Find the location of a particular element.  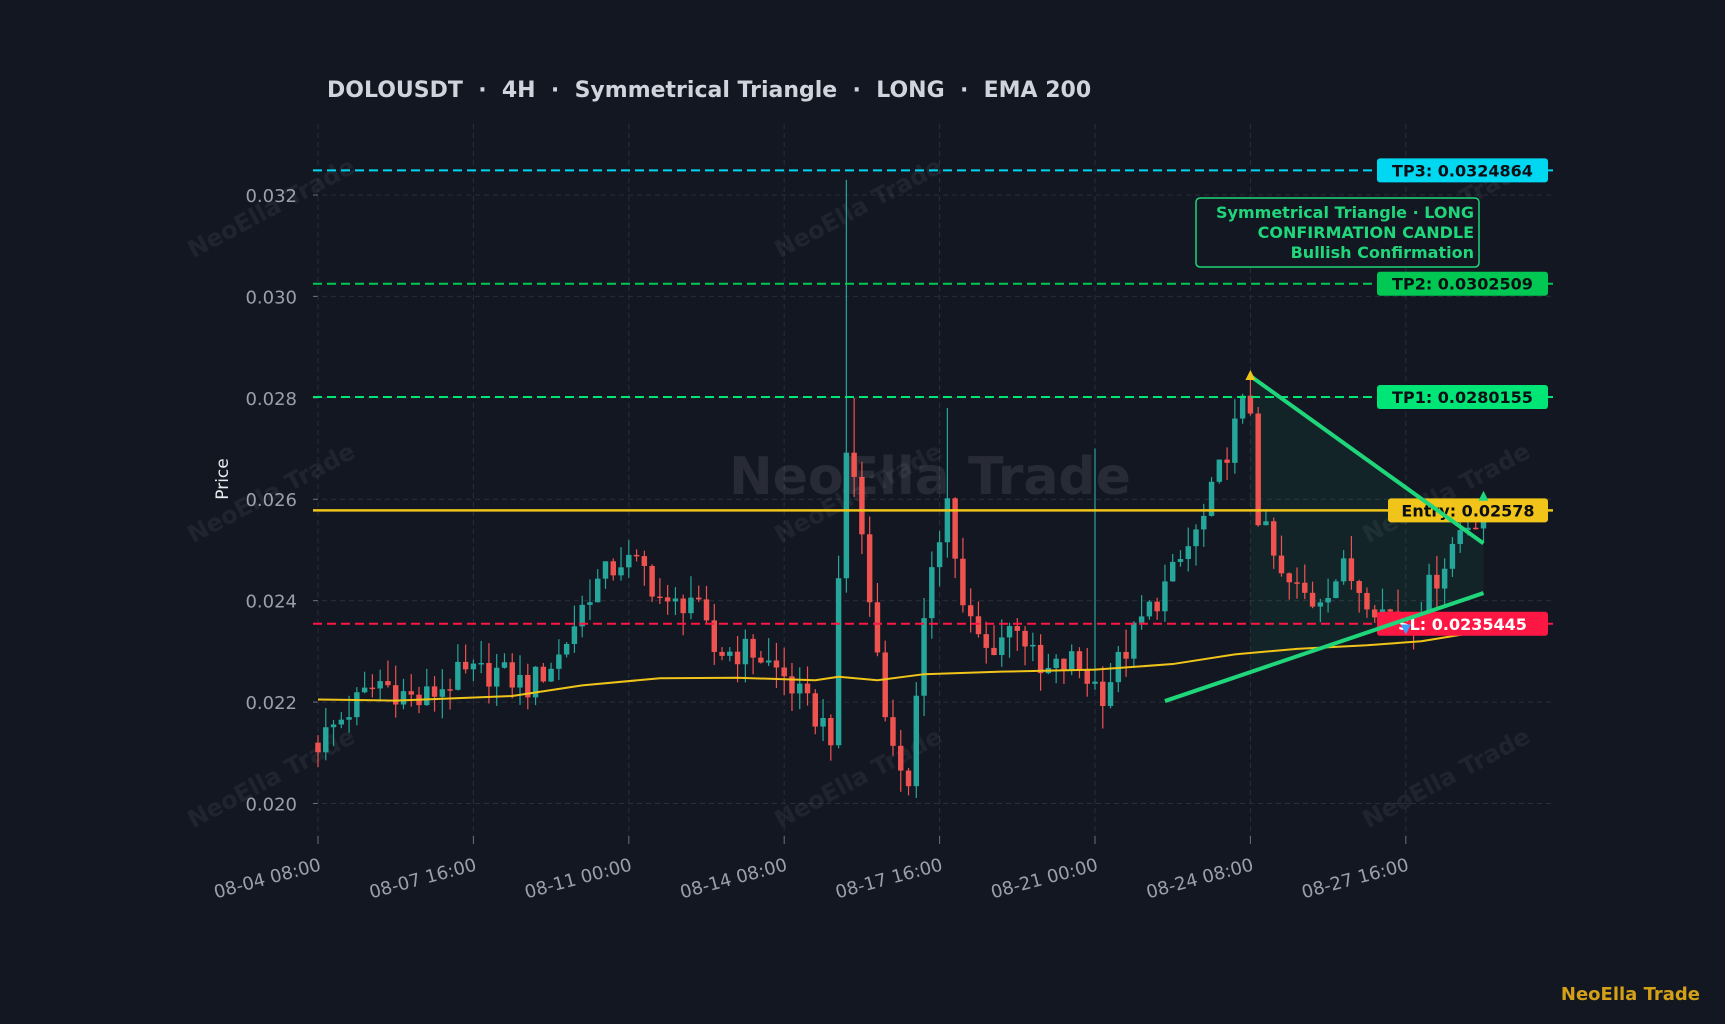

brand-logo-text: NeoElla Trade is located at coordinates (1630, 994).